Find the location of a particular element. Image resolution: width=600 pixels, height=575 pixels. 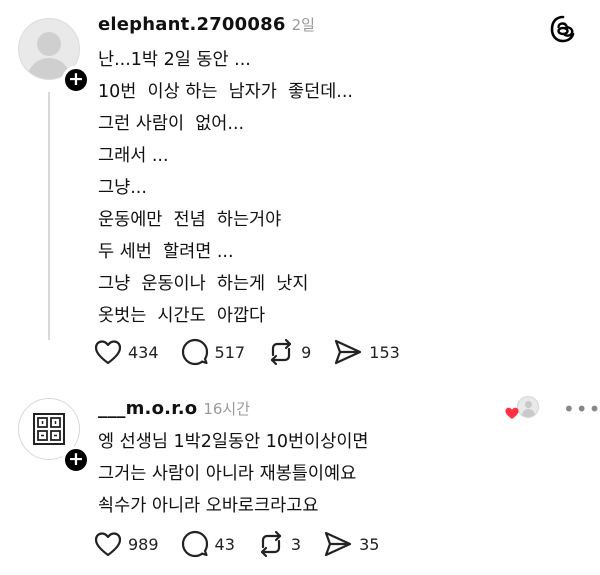

post-header: elephant.2700086 2일 is located at coordinates (206, 24).